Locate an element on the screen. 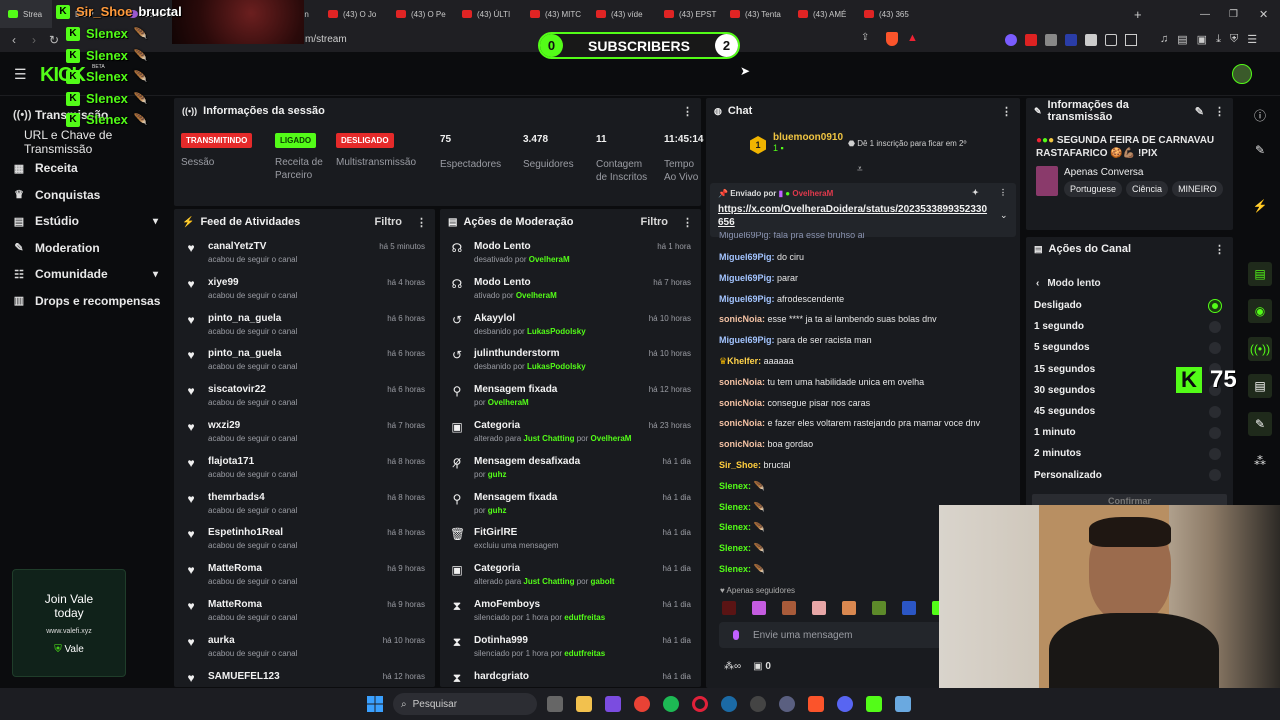 The height and width of the screenshot is (720, 1280). chat-message: sonicNoia: consegue pisar nos caras is located at coordinates (864, 403).